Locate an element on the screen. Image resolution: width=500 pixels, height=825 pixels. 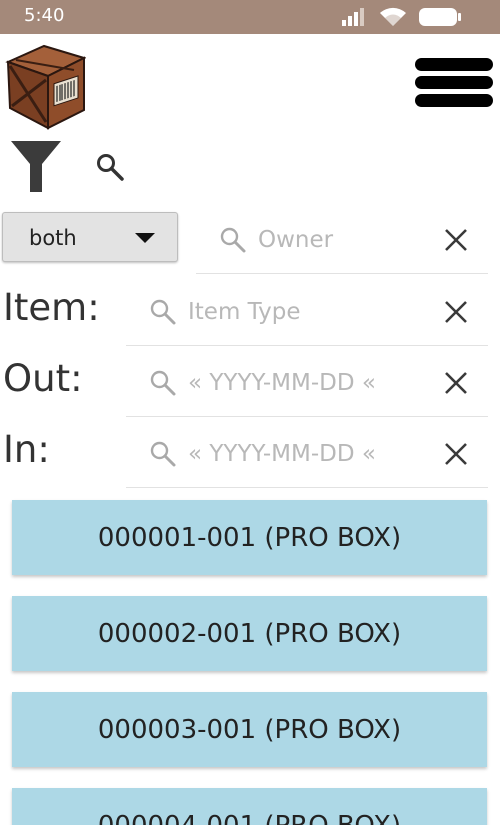
item-type-search-field is located at coordinates (307, 312).